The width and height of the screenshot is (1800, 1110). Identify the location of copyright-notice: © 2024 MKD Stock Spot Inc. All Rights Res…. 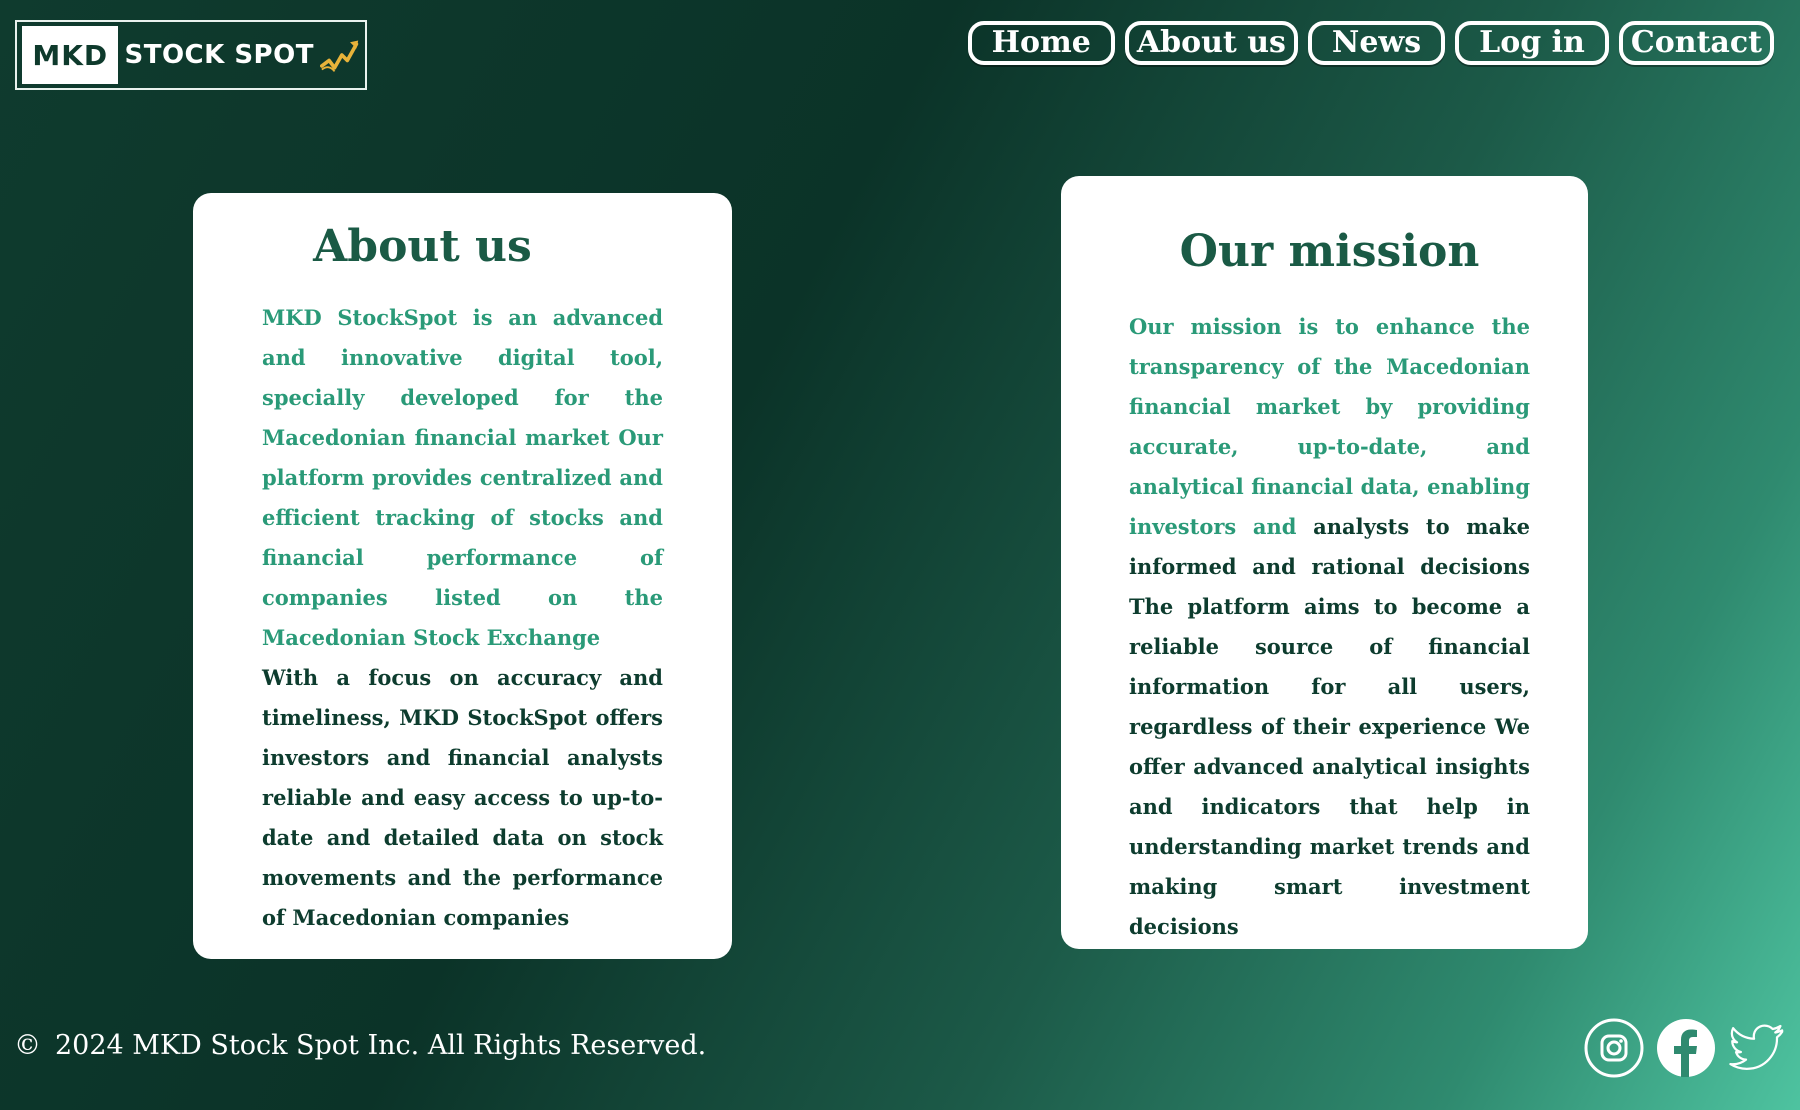
(360, 1045).